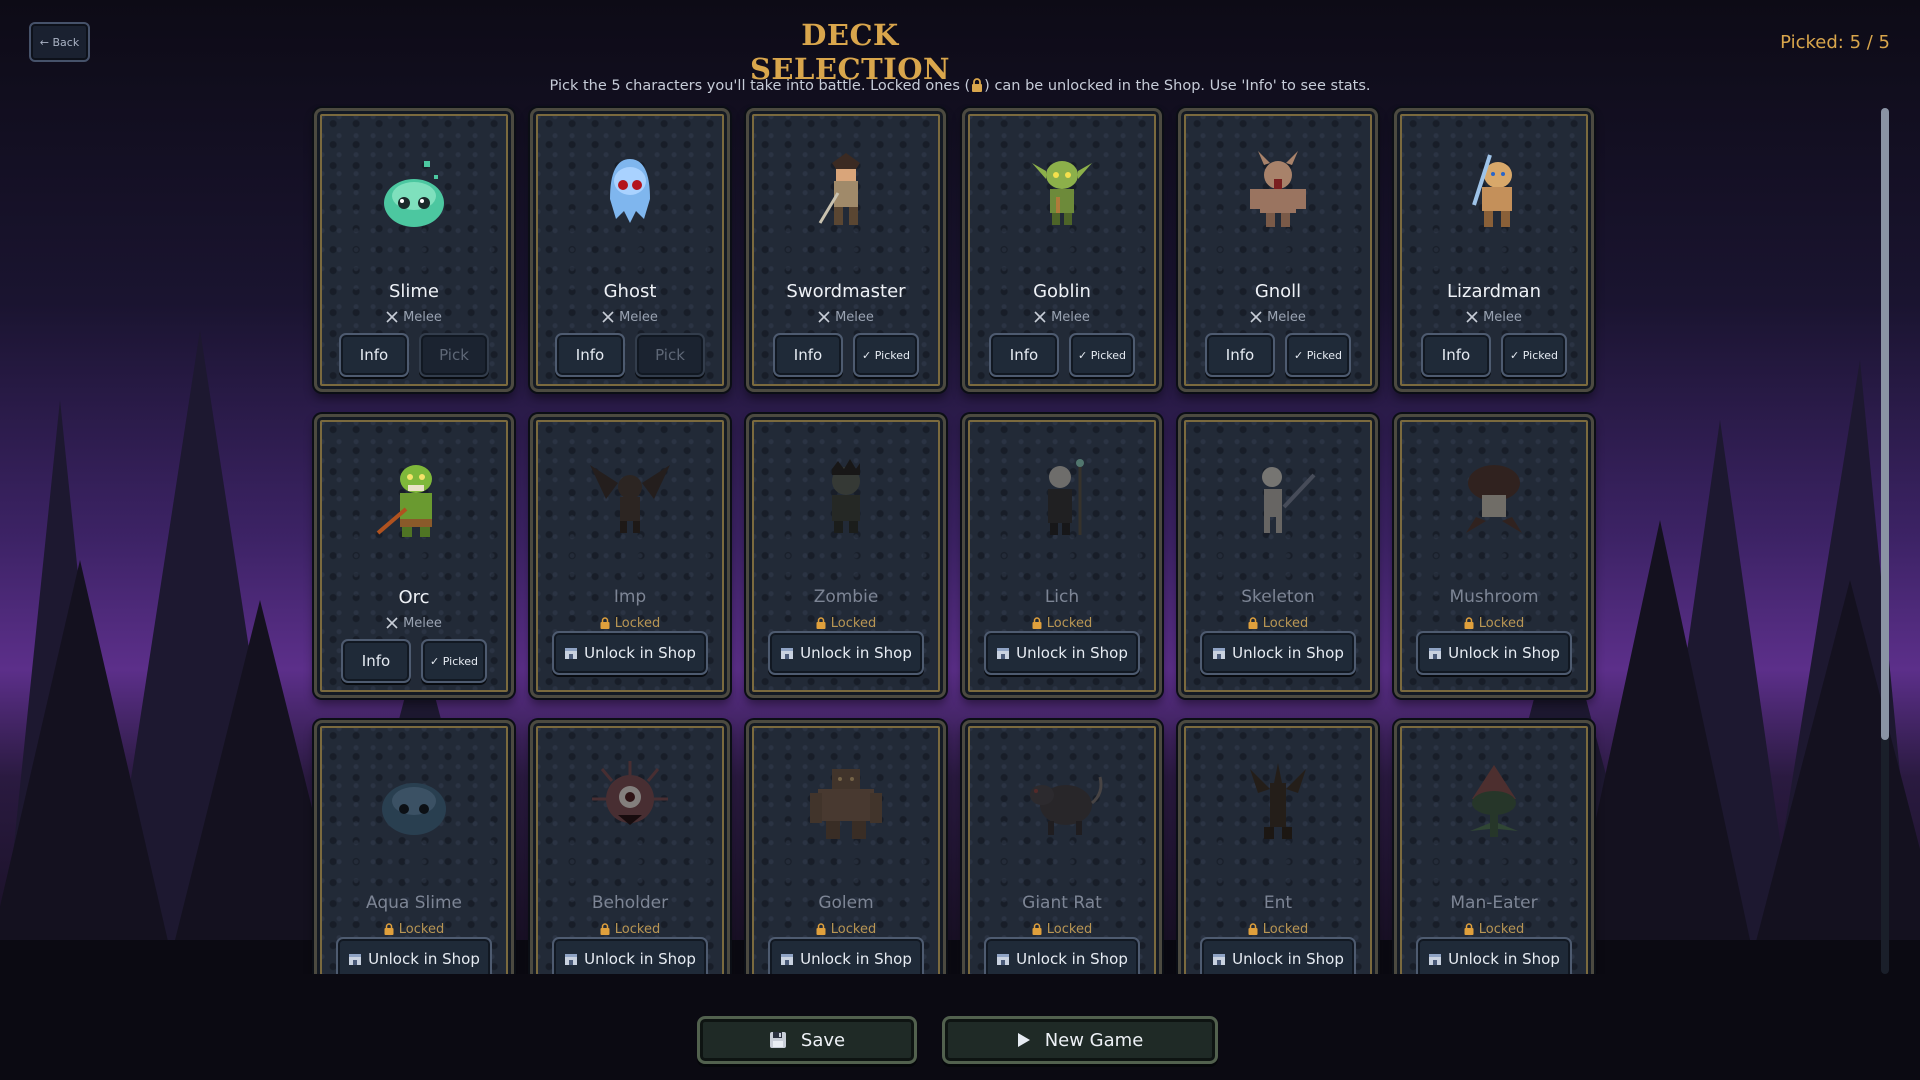 Image resolution: width=1920 pixels, height=1080 pixels. What do you see at coordinates (1062, 193) in the screenshot?
I see `goblin-icon` at bounding box center [1062, 193].